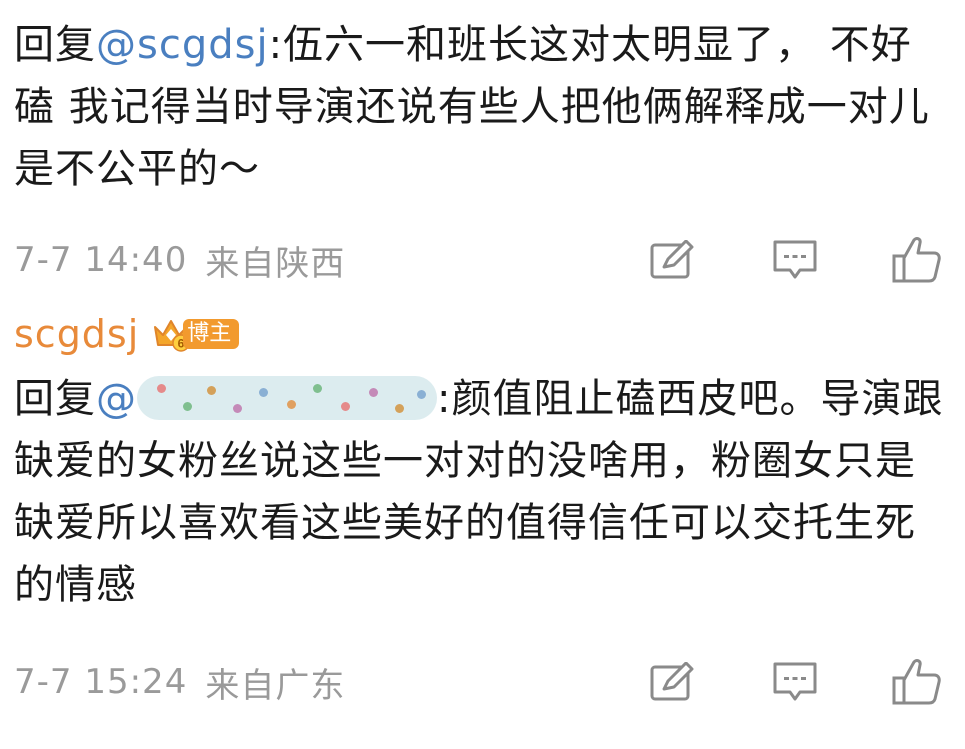  Describe the element at coordinates (287, 398) in the screenshot. I see `redacted-mention` at that location.